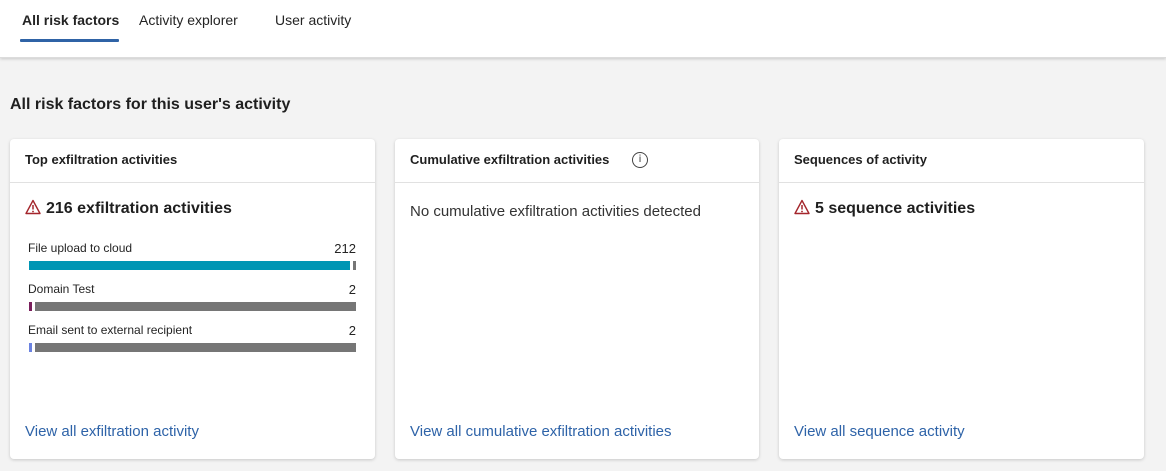  I want to click on view-all-sequence-link: View all sequence activity, so click(879, 431).